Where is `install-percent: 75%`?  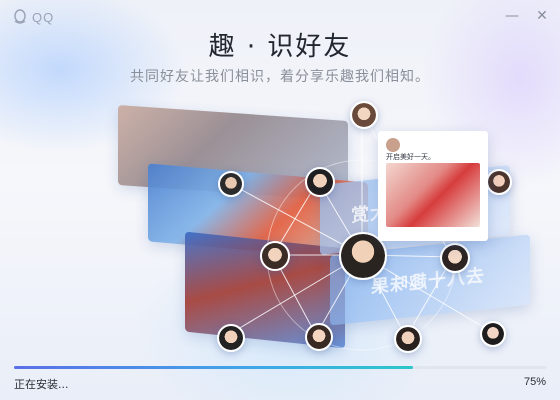
install-percent: 75% is located at coordinates (534, 382).